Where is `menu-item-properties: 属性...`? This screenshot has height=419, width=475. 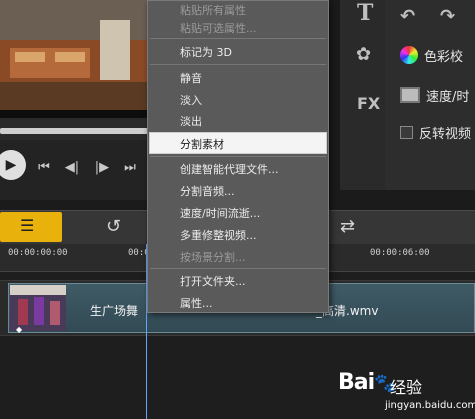 menu-item-properties: 属性... is located at coordinates (196, 303).